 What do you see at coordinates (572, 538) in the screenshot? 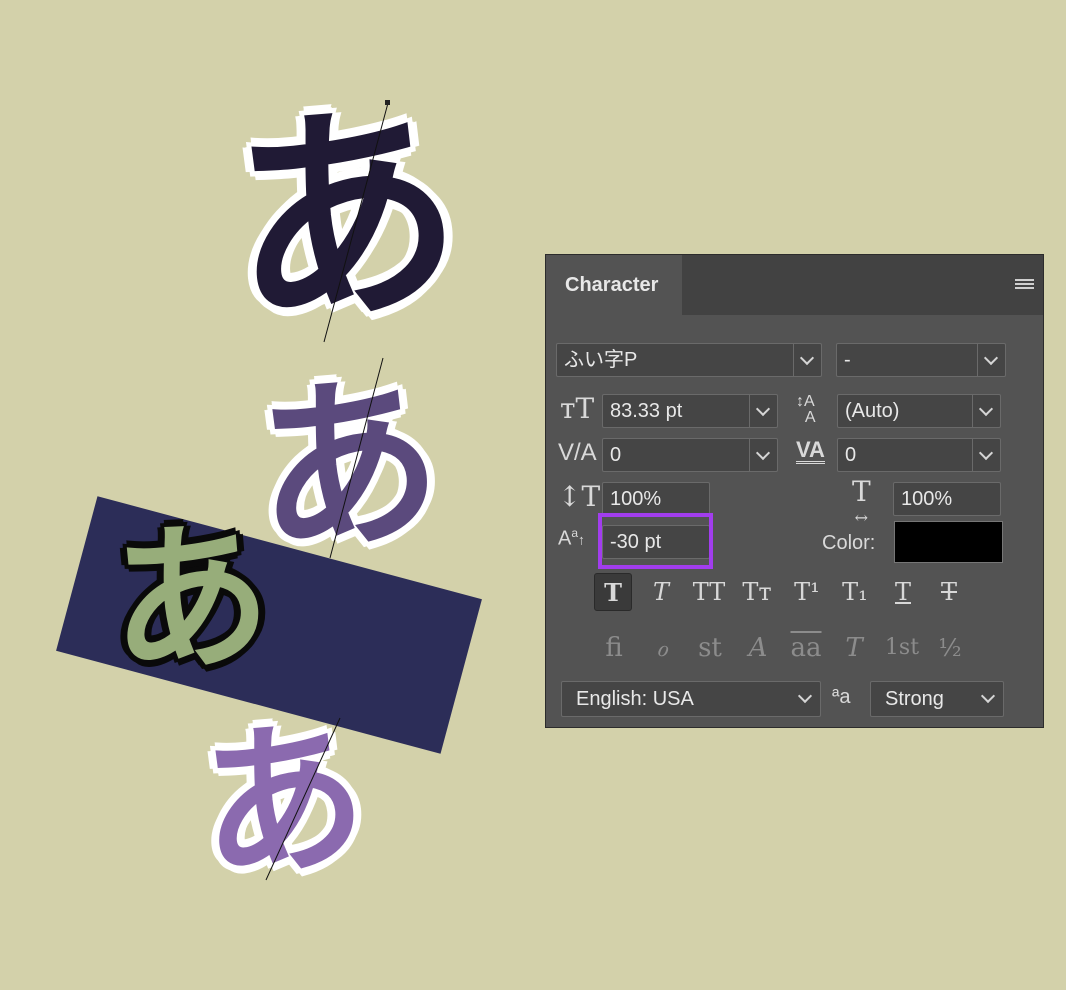
I see `baseline-shift-icon: Aa↑` at bounding box center [572, 538].